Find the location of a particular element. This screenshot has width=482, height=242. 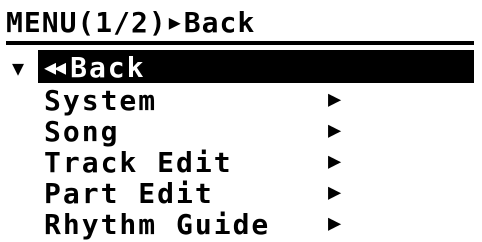

menu-item-song: Song ▶ is located at coordinates (254, 131).